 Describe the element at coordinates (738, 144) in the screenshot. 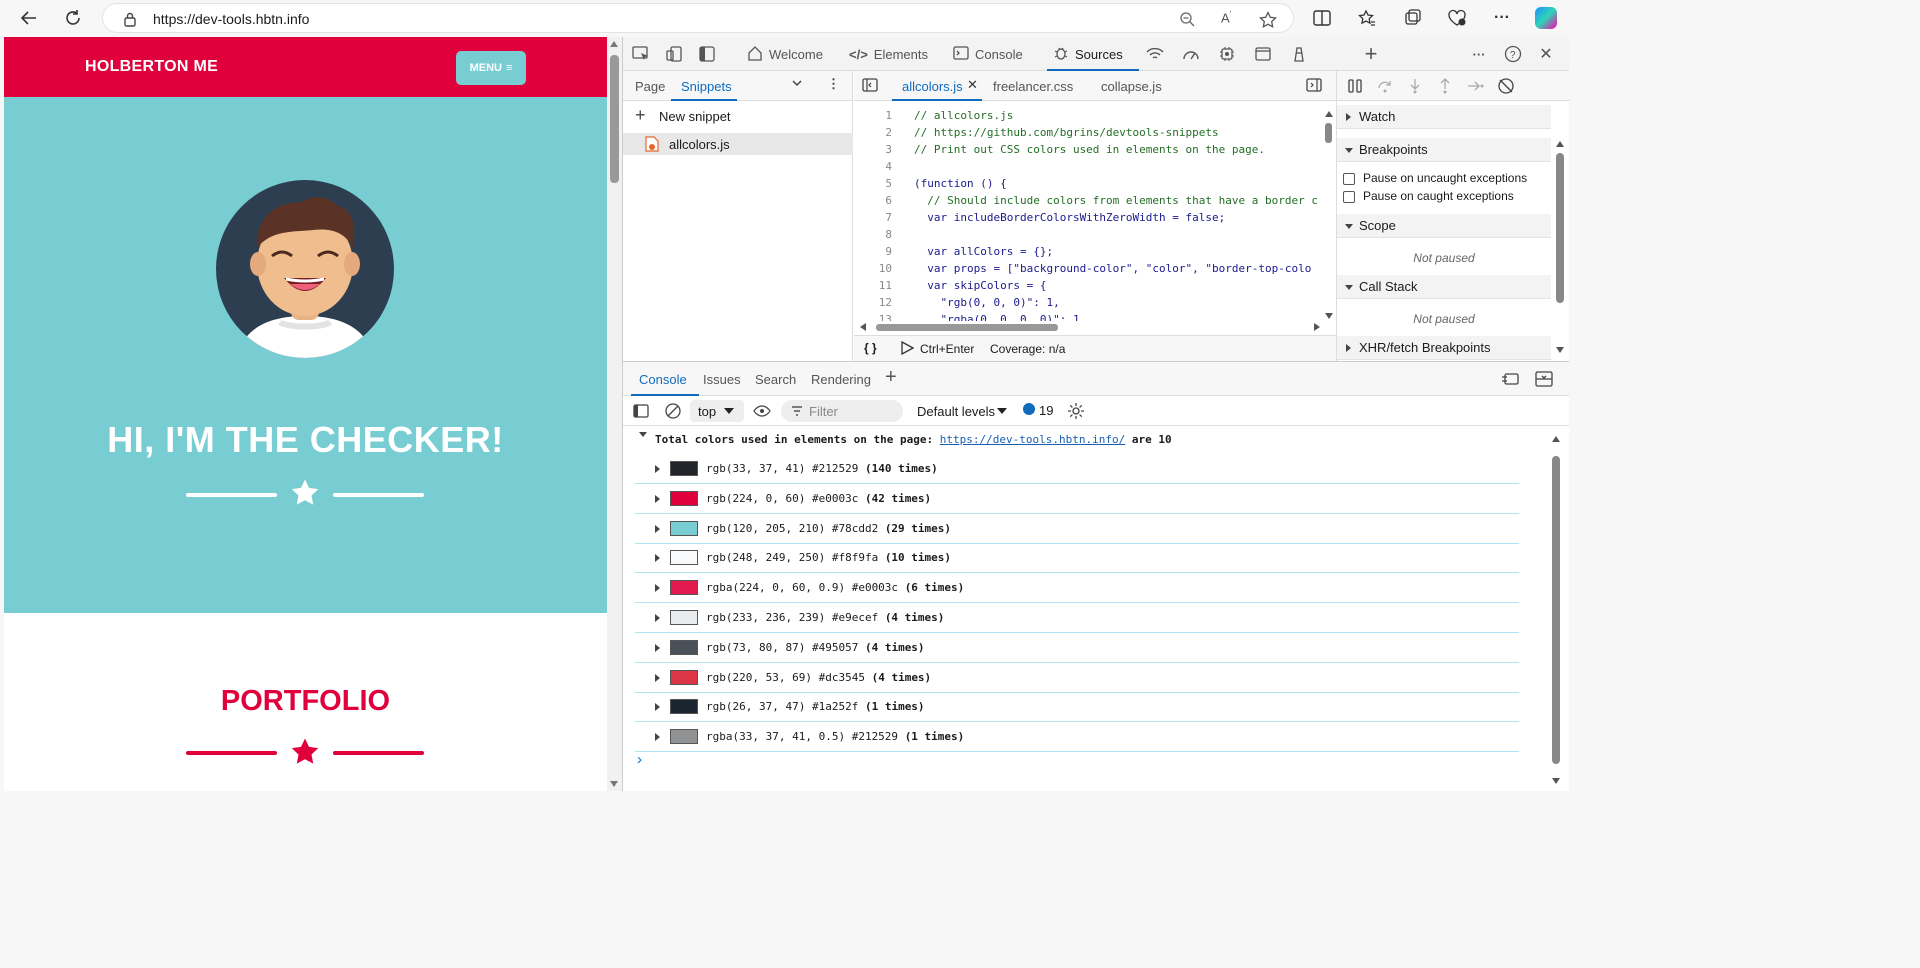

I see `snippet-file-item: allcolors.js` at that location.